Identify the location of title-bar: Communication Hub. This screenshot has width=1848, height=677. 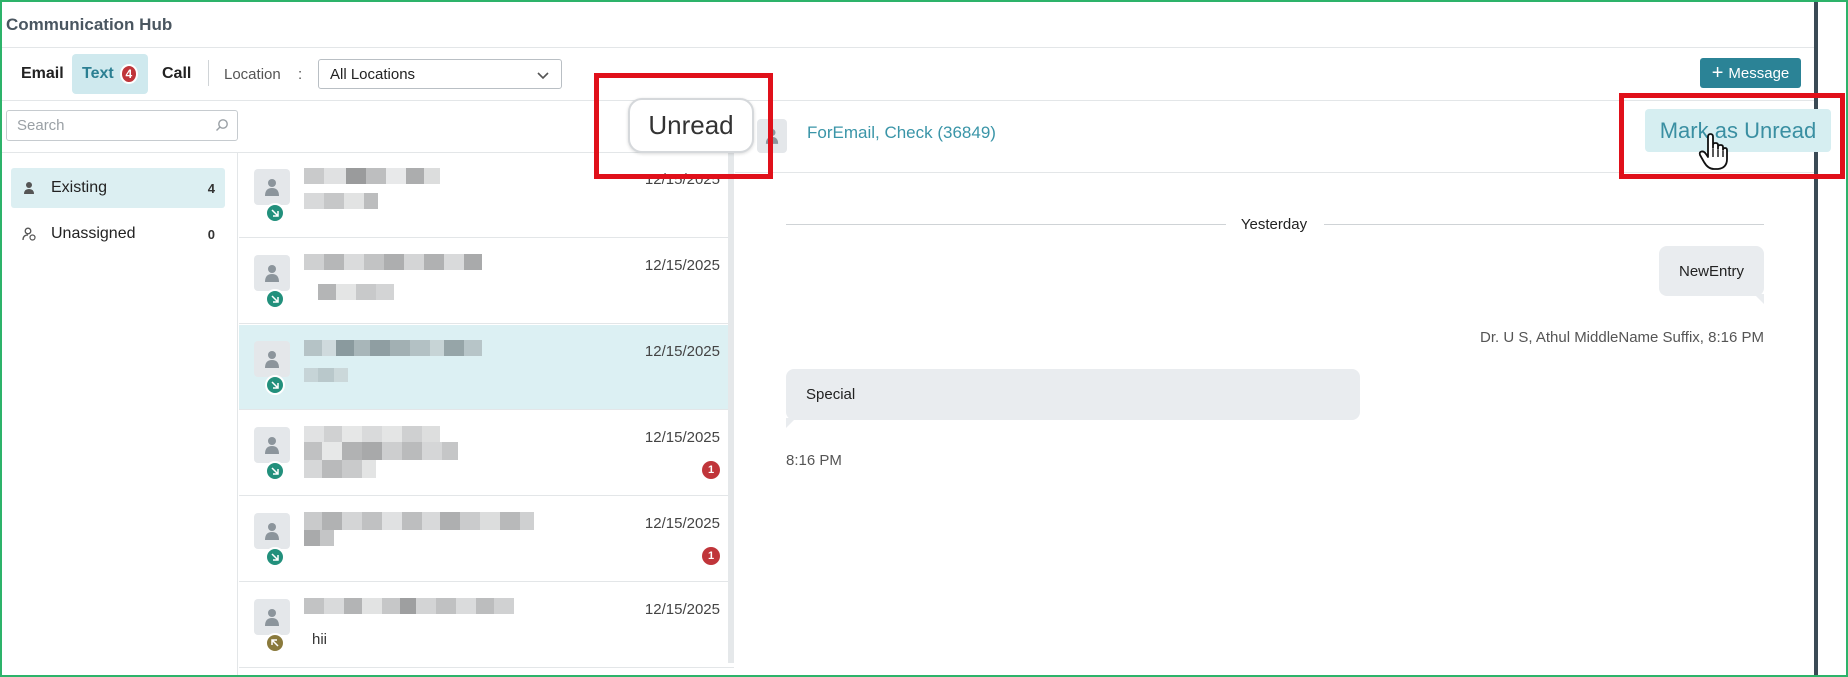
(908, 25).